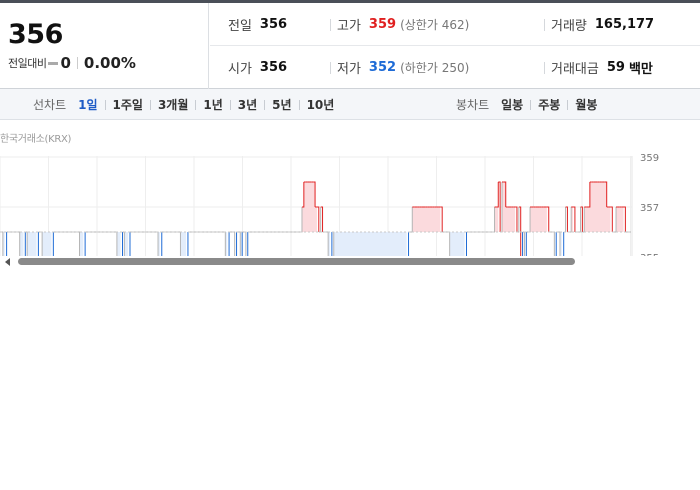  Describe the element at coordinates (87, 104) in the screenshot. I see `tab-1day: 1일` at that location.